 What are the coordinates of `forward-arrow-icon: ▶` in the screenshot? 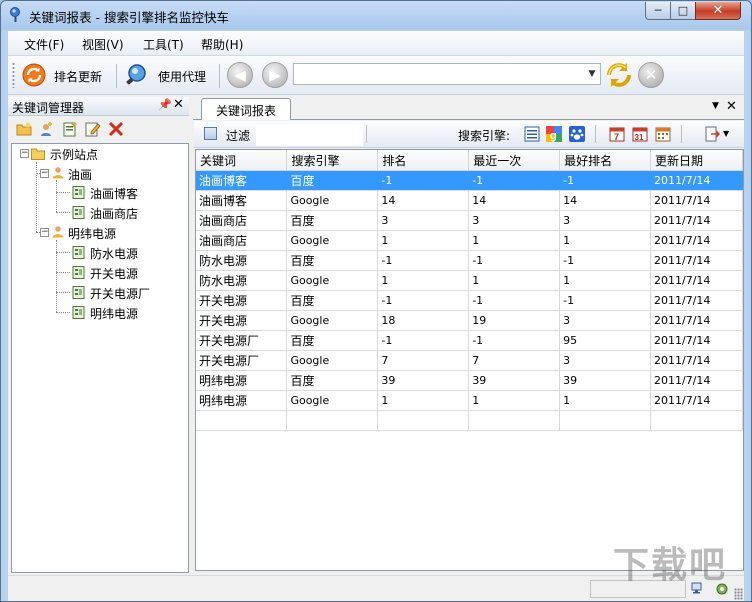 It's located at (275, 75).